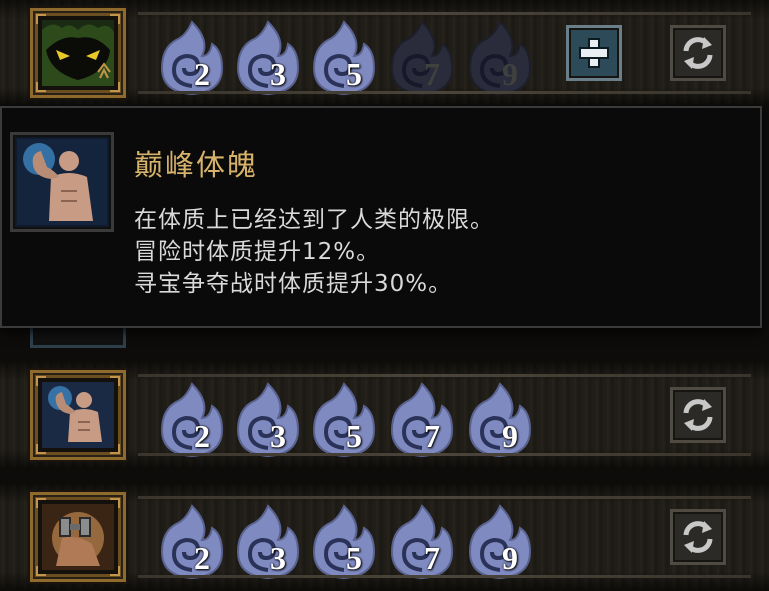 The image size is (769, 591). Describe the element at coordinates (78, 338) in the screenshot. I see `hidden-trait-slot` at that location.